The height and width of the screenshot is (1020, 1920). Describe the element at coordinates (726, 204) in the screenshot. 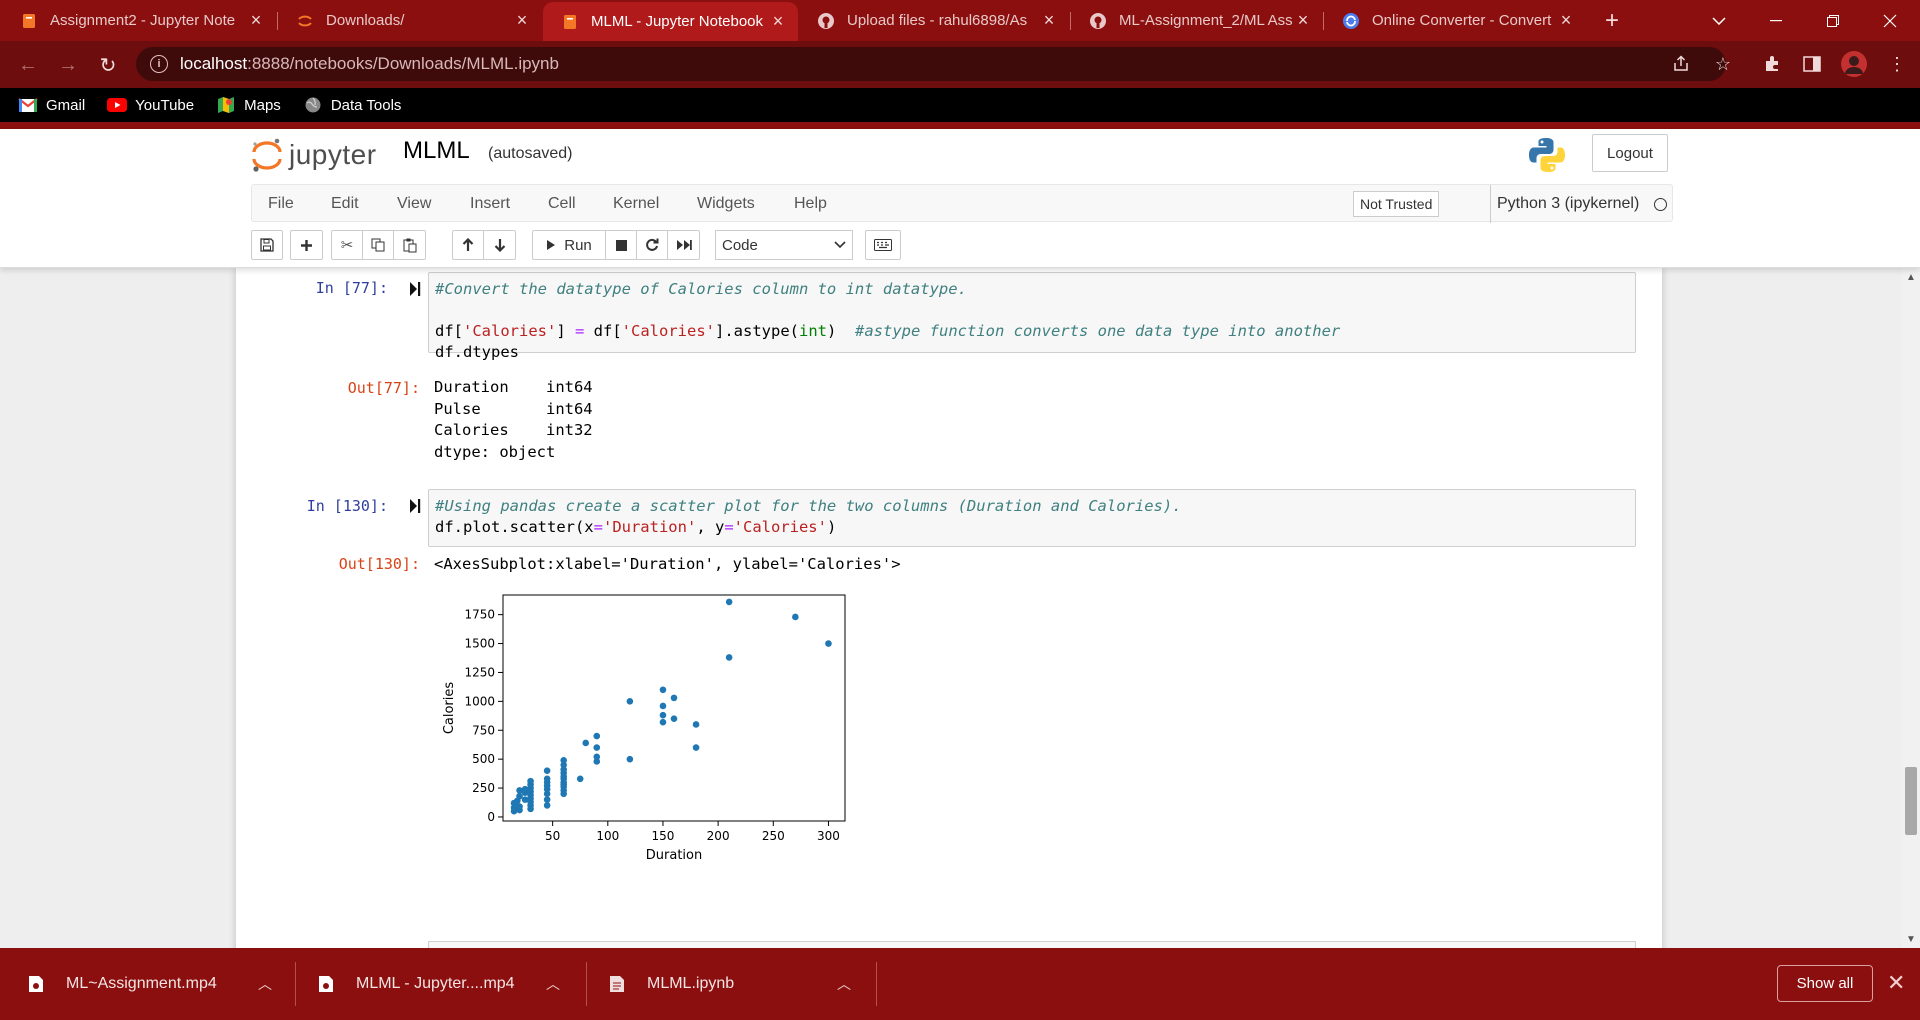

I see `menu-widgets: Widgets` at that location.